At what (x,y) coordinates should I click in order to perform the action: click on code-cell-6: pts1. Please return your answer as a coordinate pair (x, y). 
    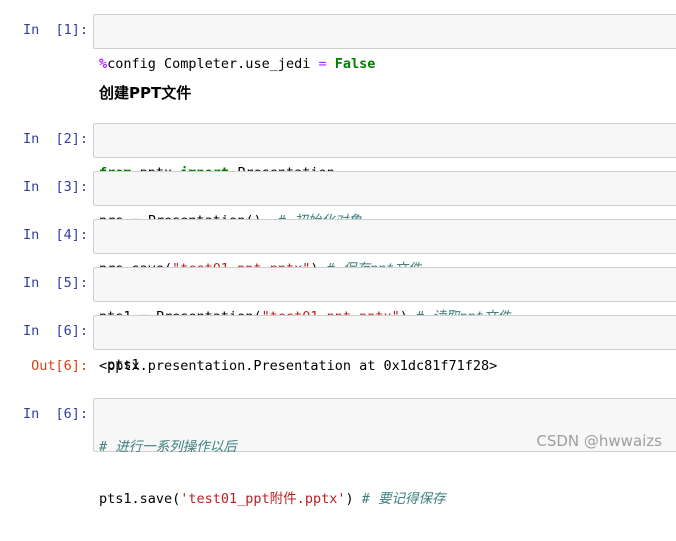
    Looking at the image, I should click on (384, 344).